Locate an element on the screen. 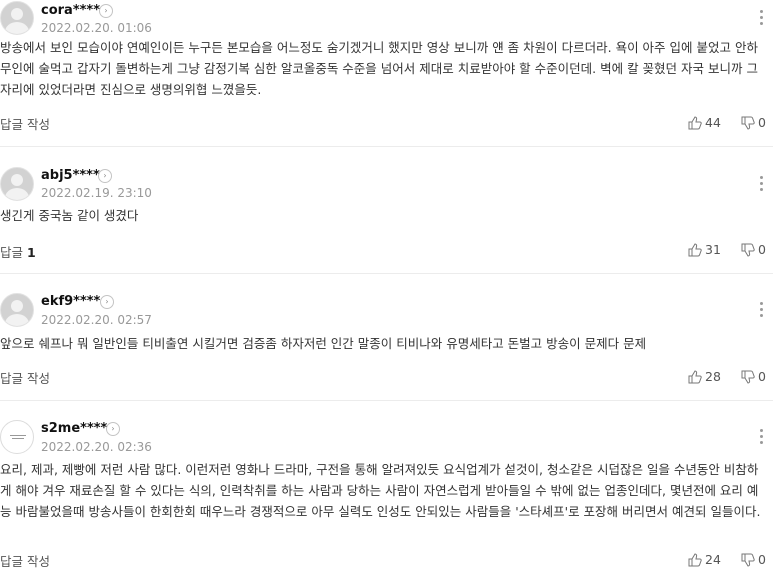  comment-date: 2022.02.20. 02:57 is located at coordinates (96, 320).